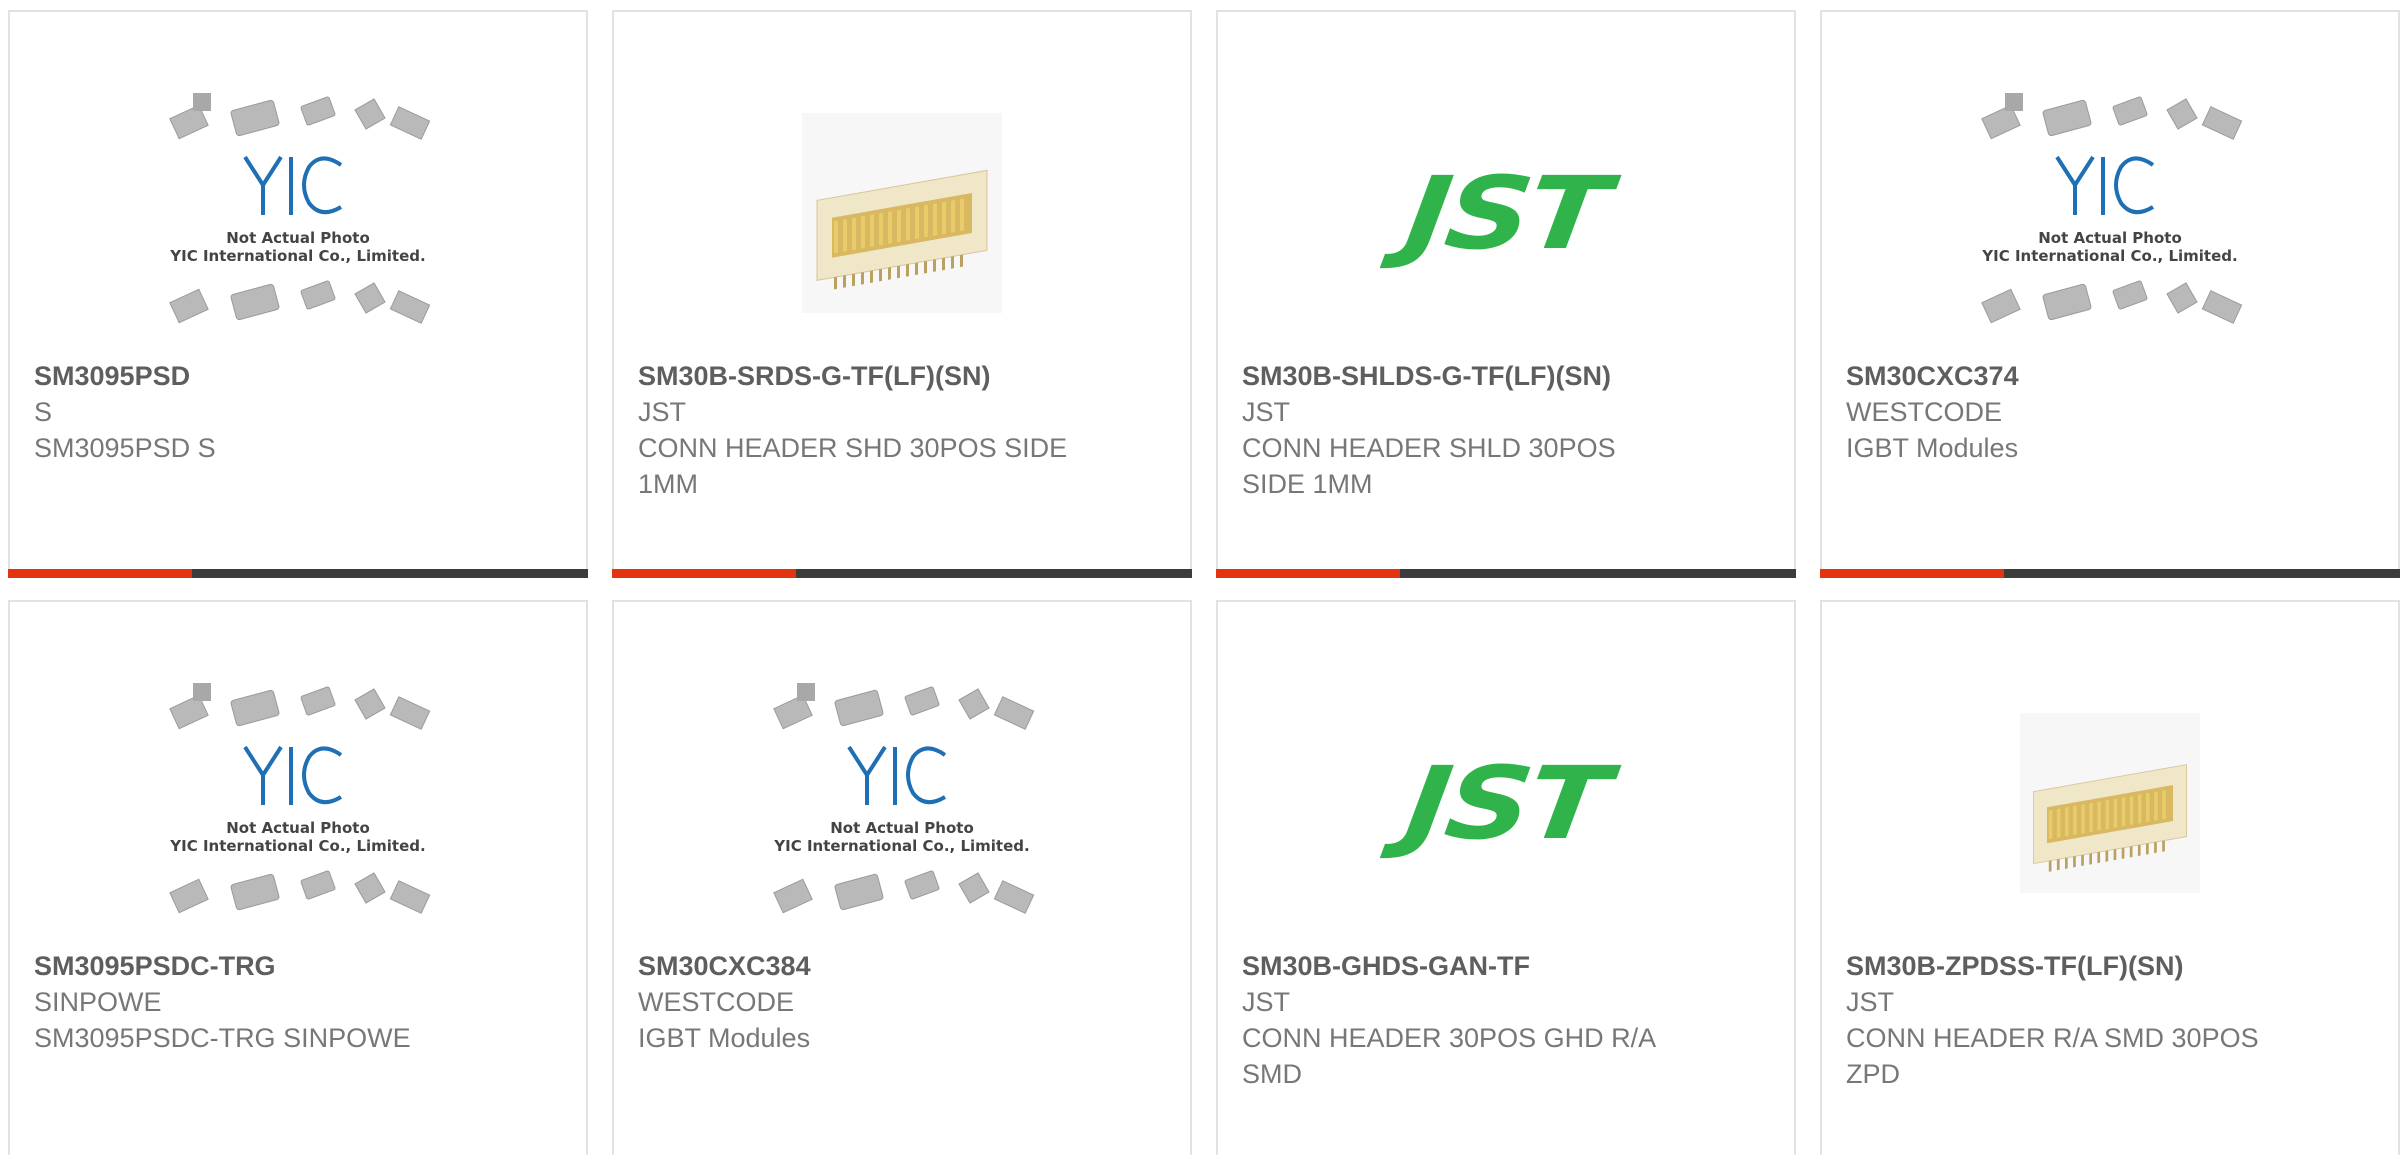 The height and width of the screenshot is (1155, 2400). Describe the element at coordinates (2052, 1056) in the screenshot. I see `description: CONN HEADER R/A SMD 30POS ZPD` at that location.